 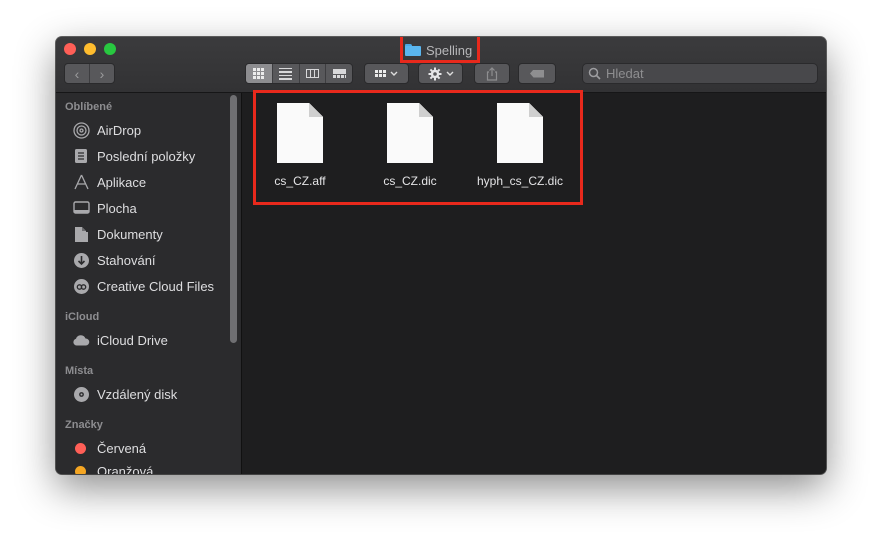 I want to click on sidebar-item-tag-red: Červená, so click(x=109, y=448).